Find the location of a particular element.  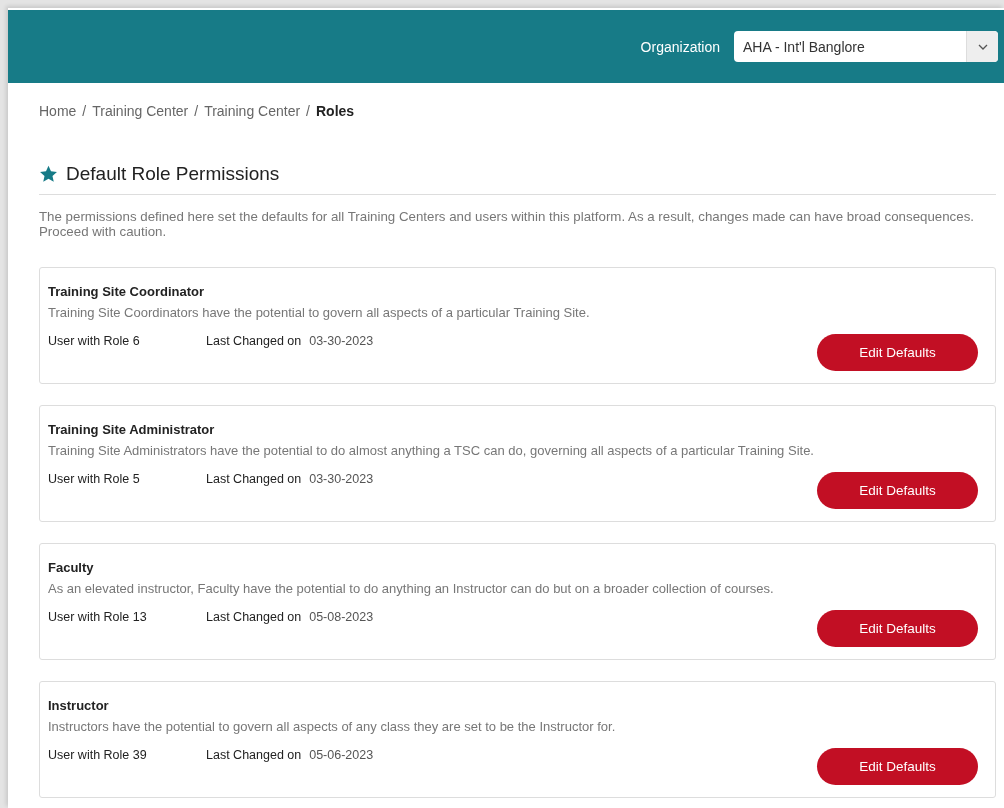

organization-label: Organization is located at coordinates (680, 46).